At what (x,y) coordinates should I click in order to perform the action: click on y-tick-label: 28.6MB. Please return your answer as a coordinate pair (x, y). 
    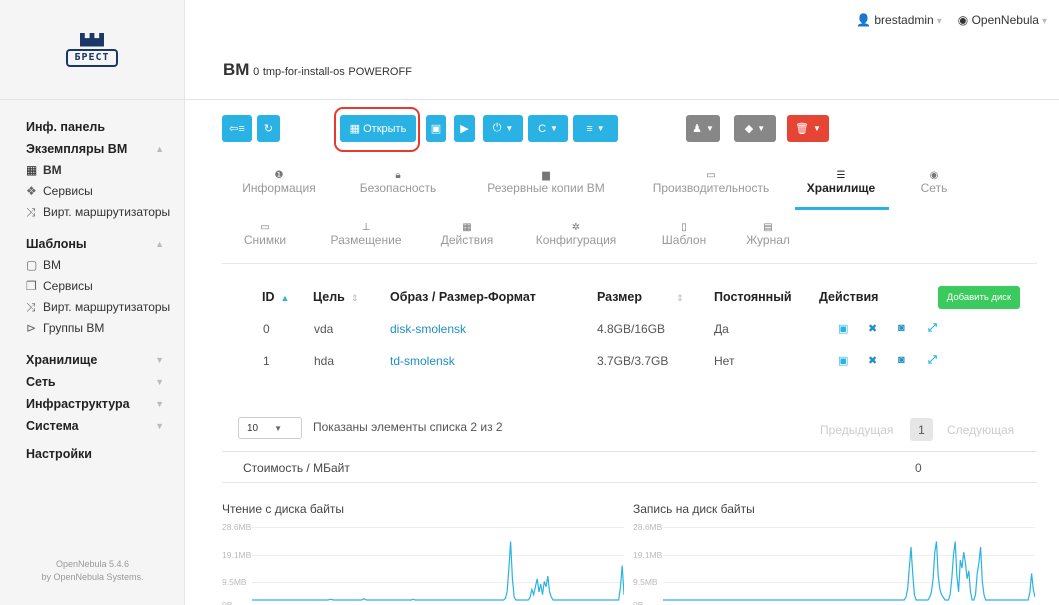
    Looking at the image, I should click on (237, 527).